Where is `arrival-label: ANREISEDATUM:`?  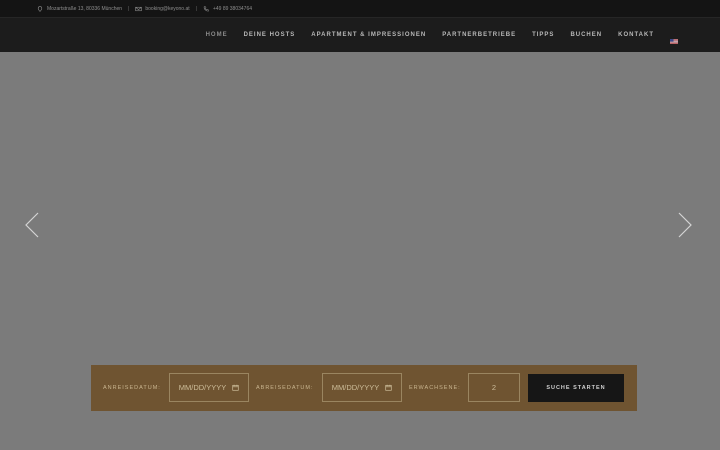
arrival-label: ANREISEDATUM: is located at coordinates (132, 388).